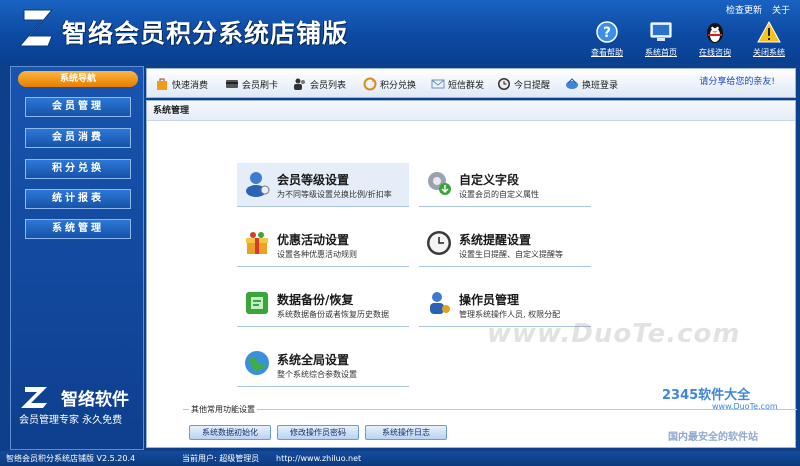 The height and width of the screenshot is (466, 800). What do you see at coordinates (313, 240) in the screenshot?
I see `panel-title: 优惠活动设置` at bounding box center [313, 240].